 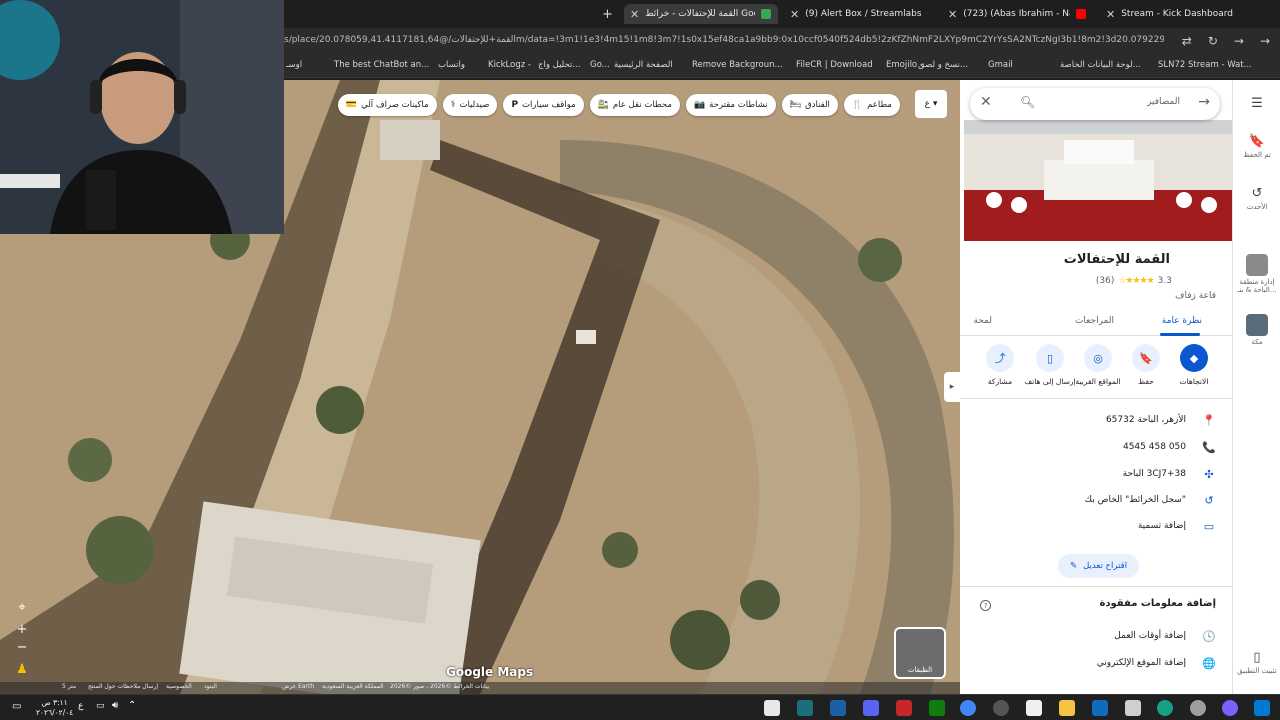 What do you see at coordinates (1096, 474) in the screenshot?
I see `plus-code-row: ✣ 3CJ7+38 الباحة` at bounding box center [1096, 474].